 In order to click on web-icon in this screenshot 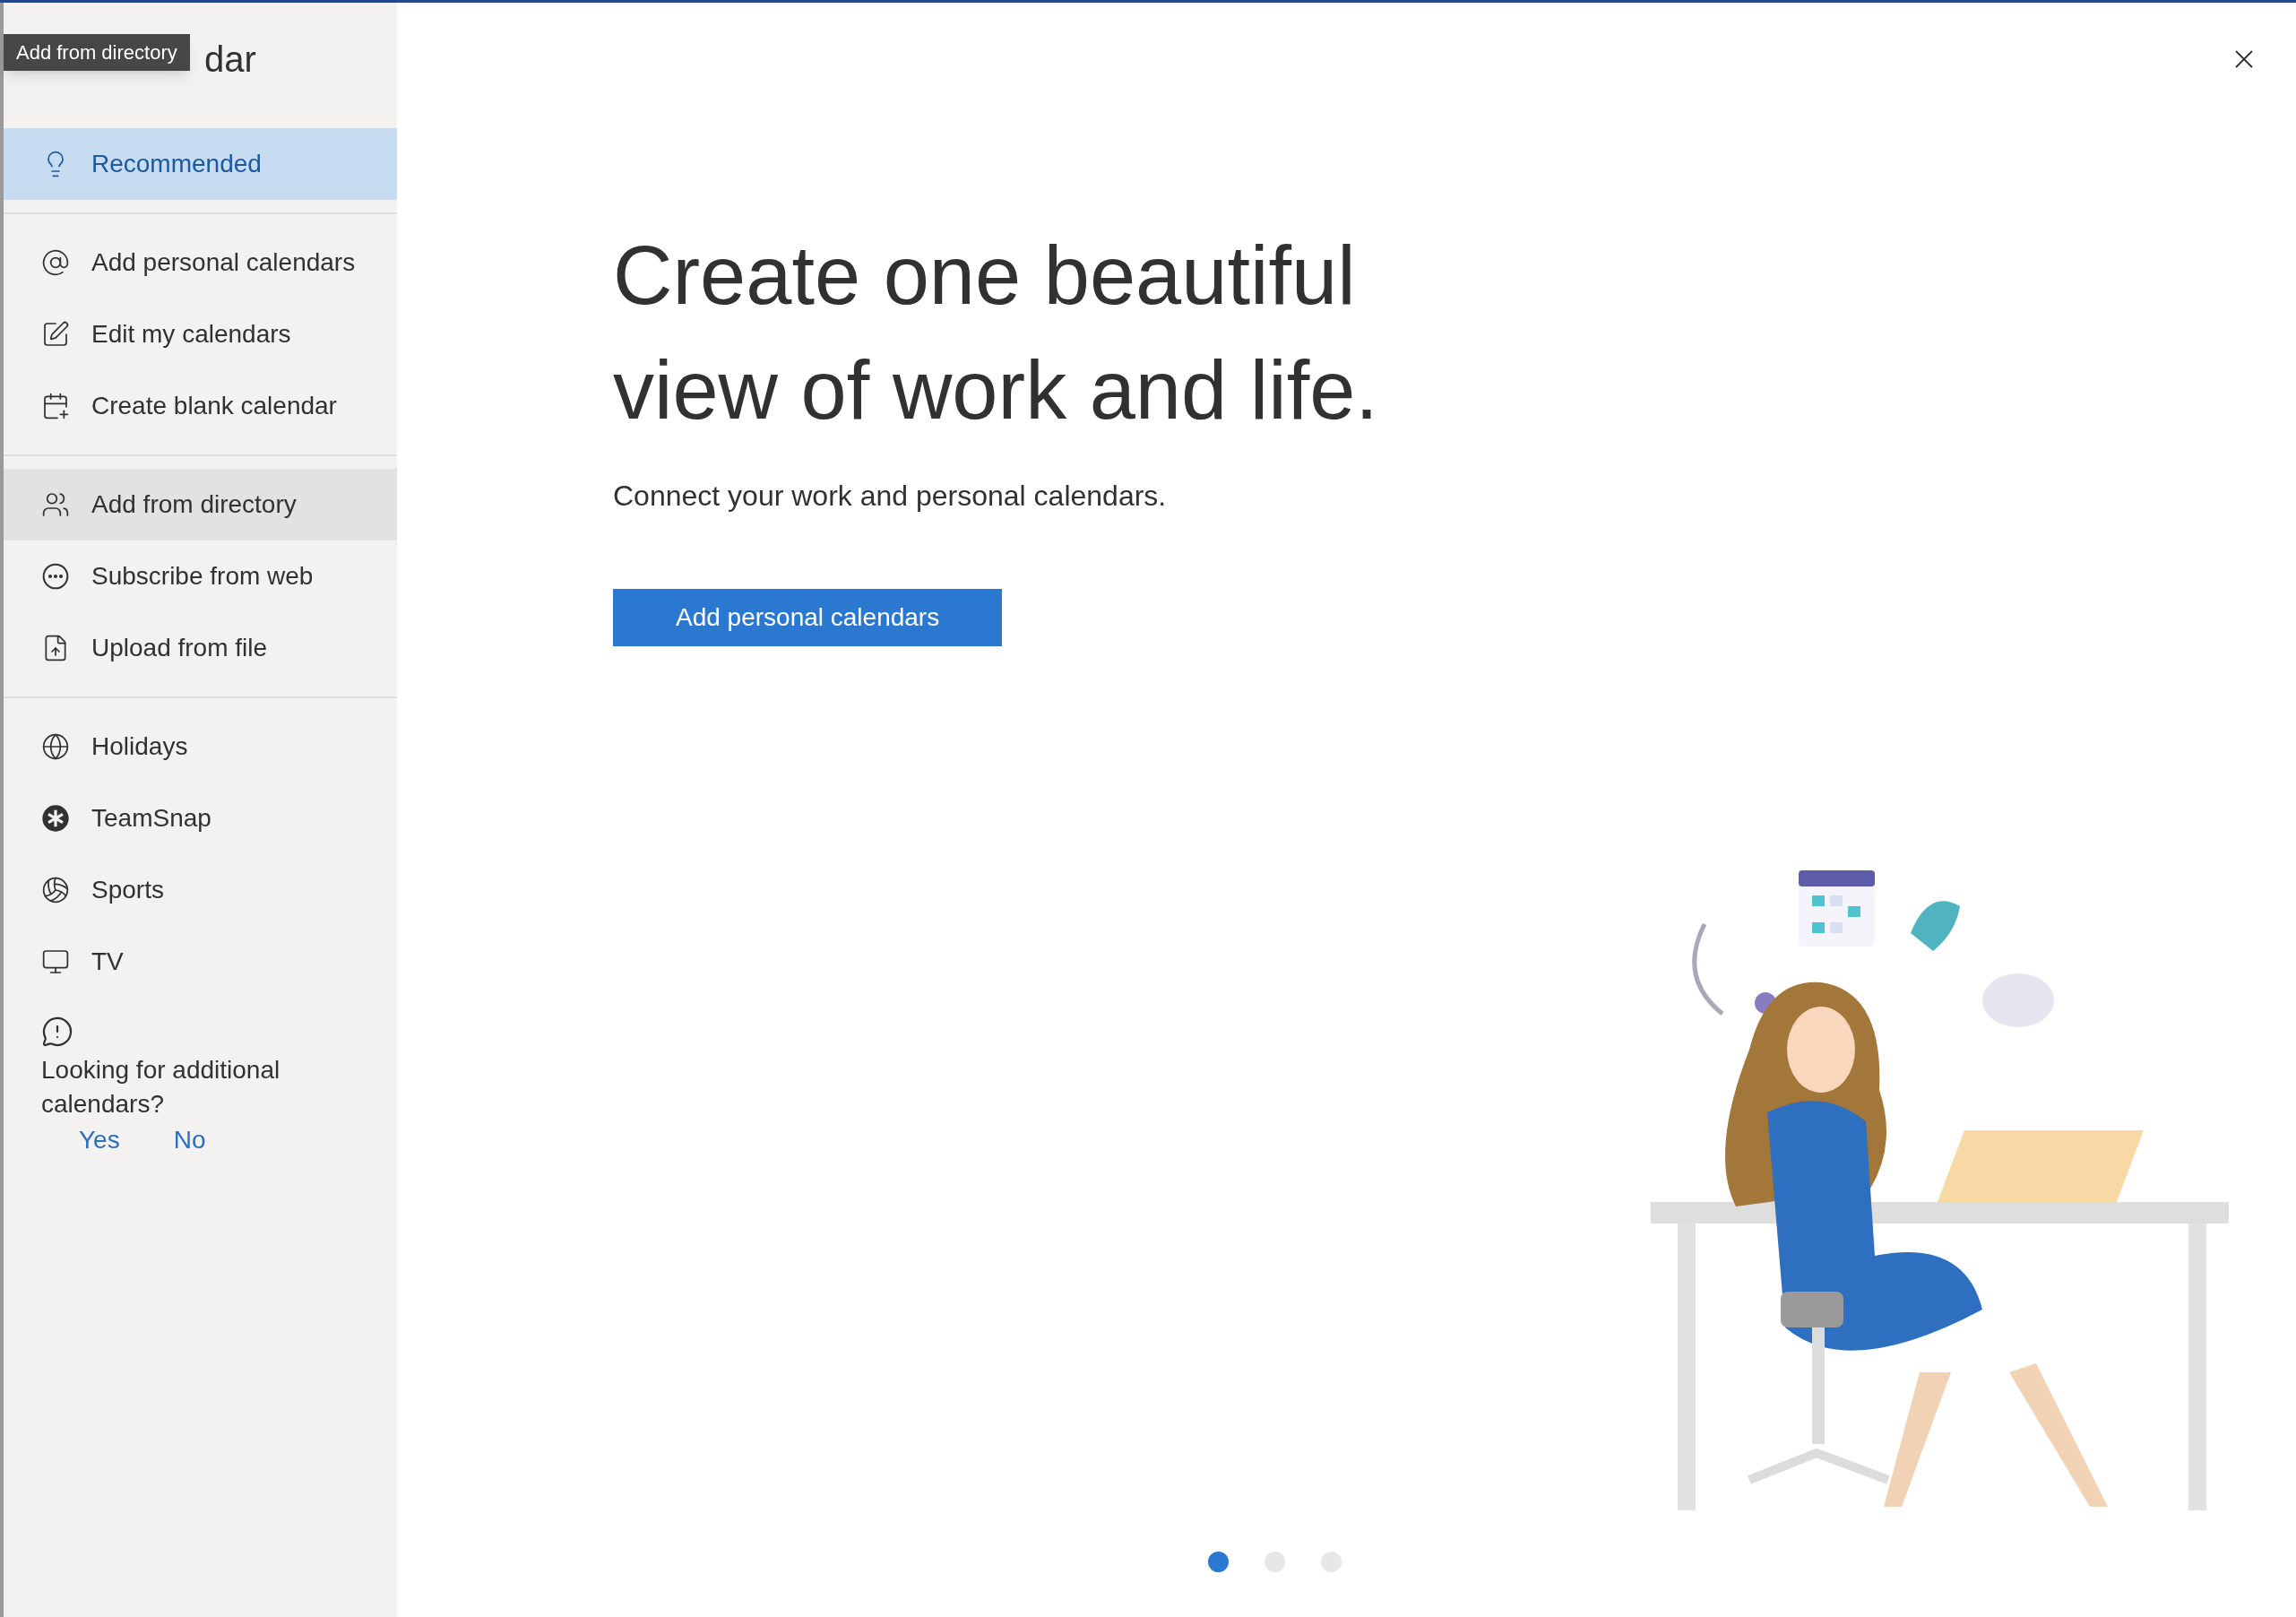, I will do `click(56, 576)`.